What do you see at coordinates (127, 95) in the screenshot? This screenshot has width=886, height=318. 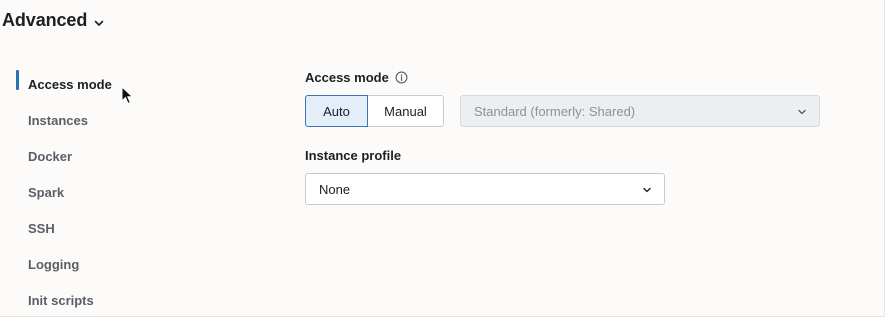 I see `mouse-pointer-icon` at bounding box center [127, 95].